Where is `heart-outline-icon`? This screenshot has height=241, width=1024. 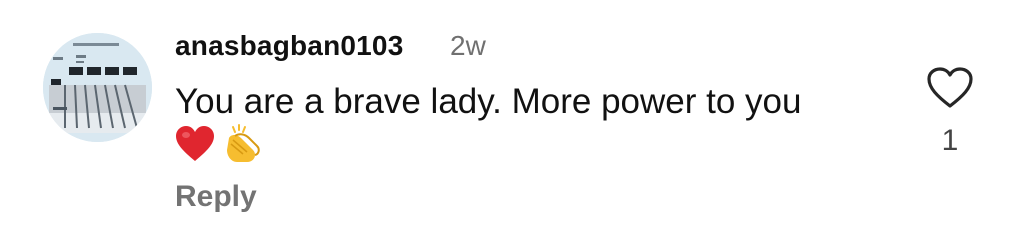 heart-outline-icon is located at coordinates (950, 87).